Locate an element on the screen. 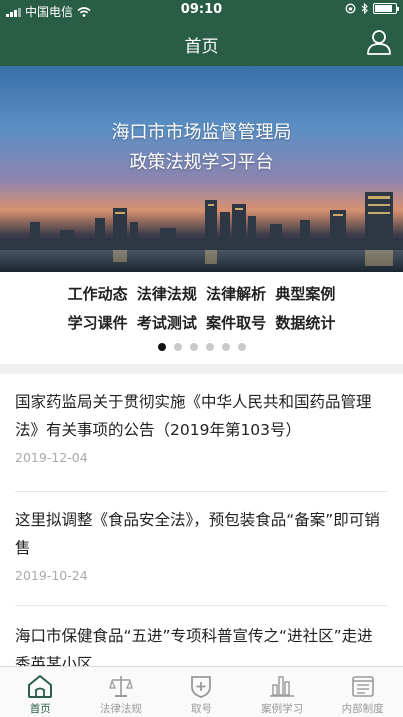 The height and width of the screenshot is (717, 403). tab-take-number: 取号 is located at coordinates (201, 692).